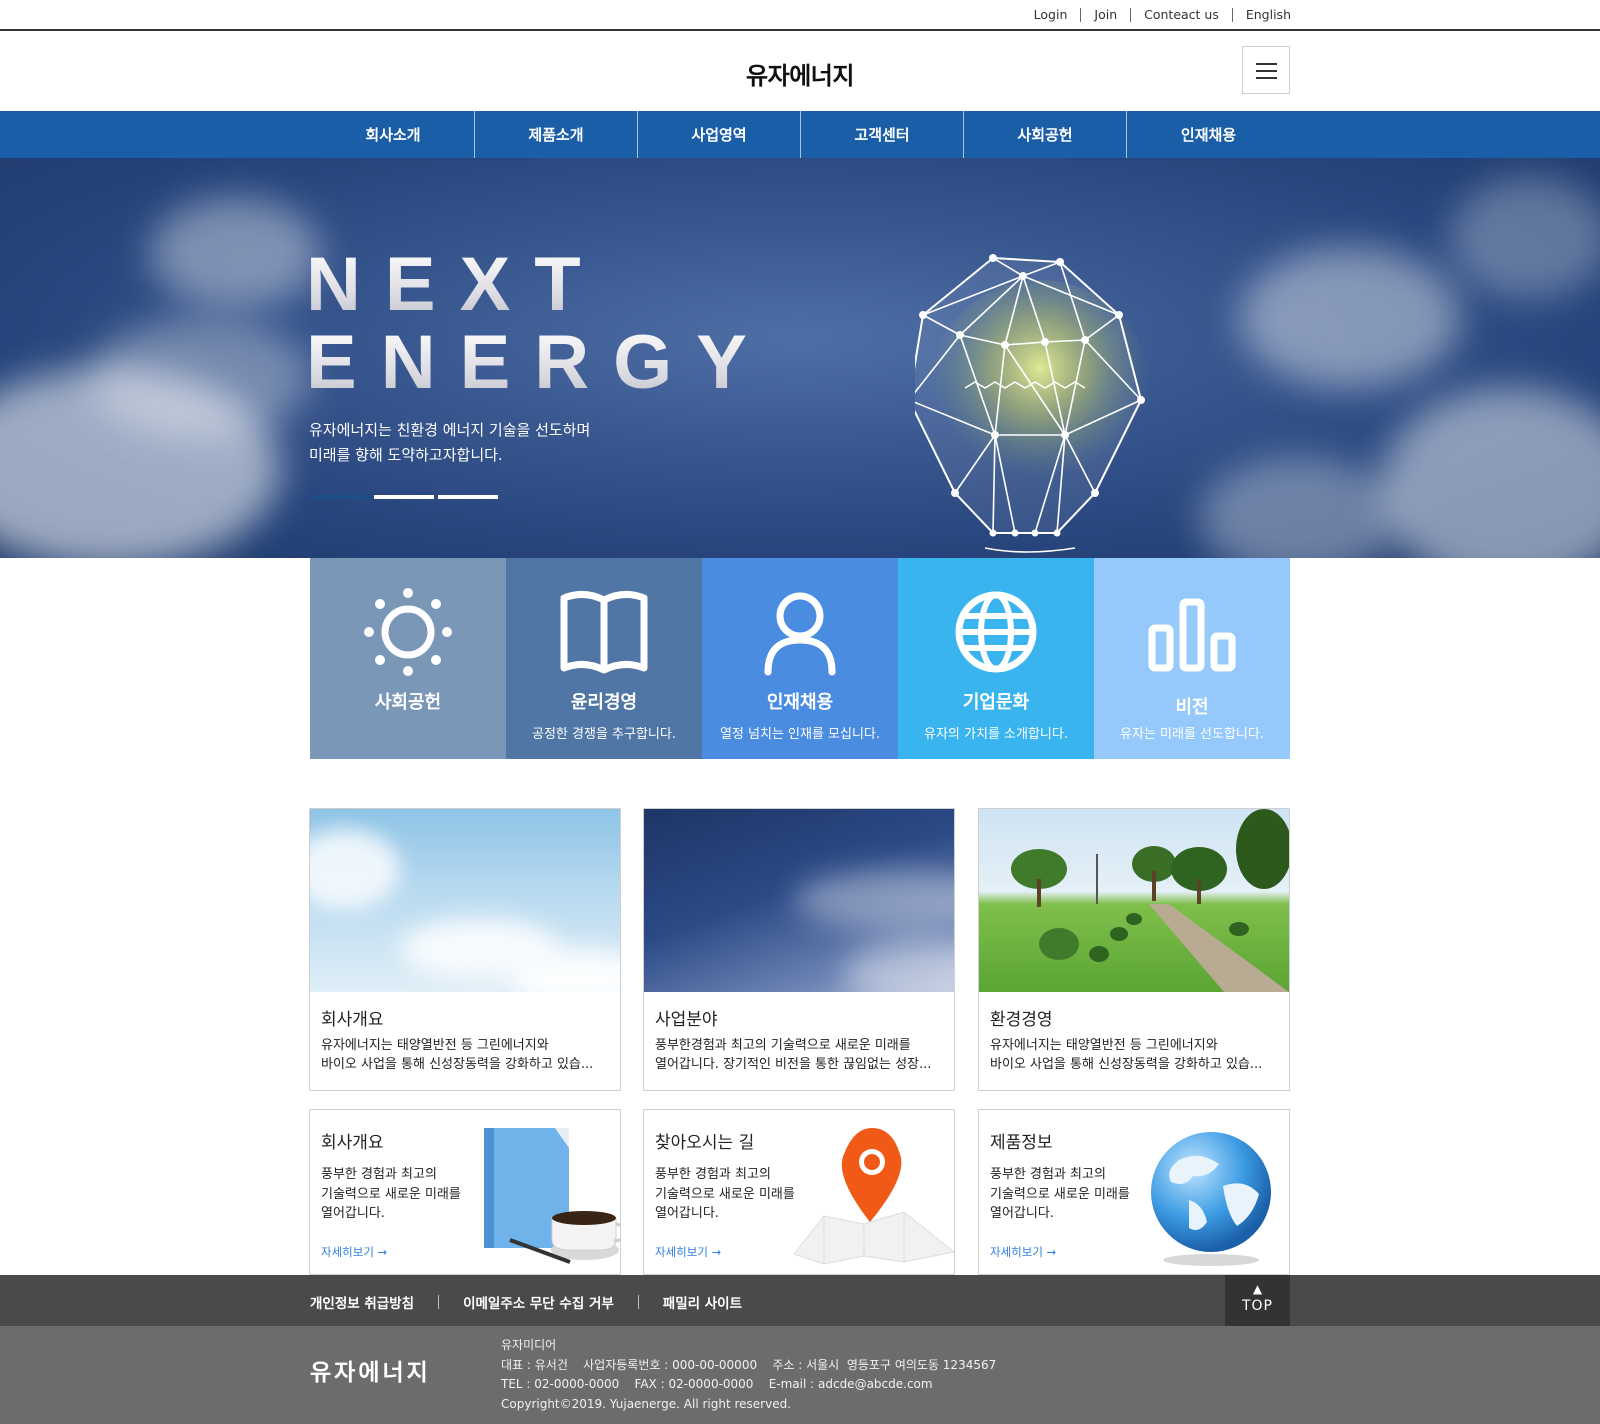 The height and width of the screenshot is (1424, 1600). What do you see at coordinates (1257, 1306) in the screenshot?
I see `top-label: TOP` at bounding box center [1257, 1306].